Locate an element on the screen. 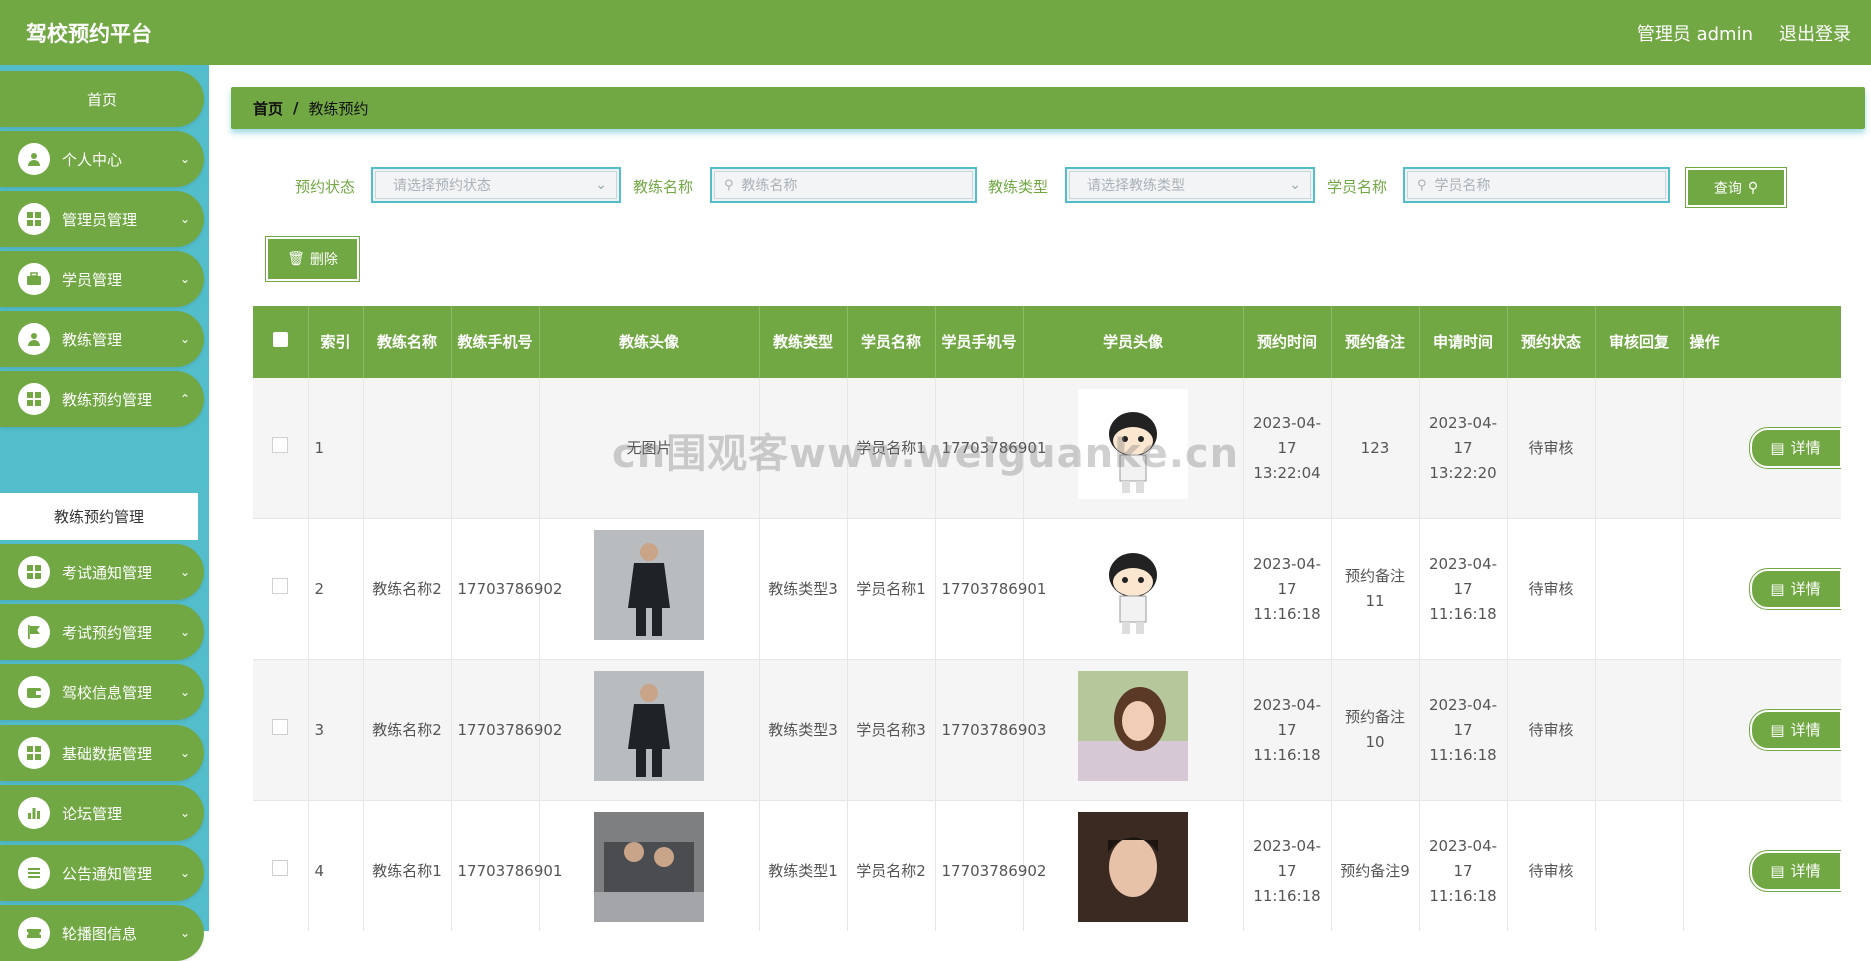 This screenshot has height=961, width=1871. submenu-coach-appointments: 教练预约管理 is located at coordinates (99, 516).